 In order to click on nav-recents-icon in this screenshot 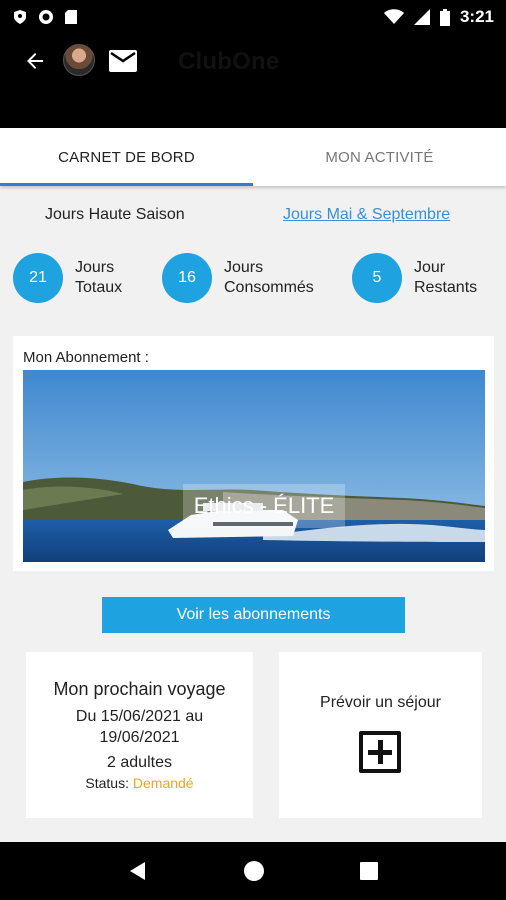, I will do `click(369, 871)`.